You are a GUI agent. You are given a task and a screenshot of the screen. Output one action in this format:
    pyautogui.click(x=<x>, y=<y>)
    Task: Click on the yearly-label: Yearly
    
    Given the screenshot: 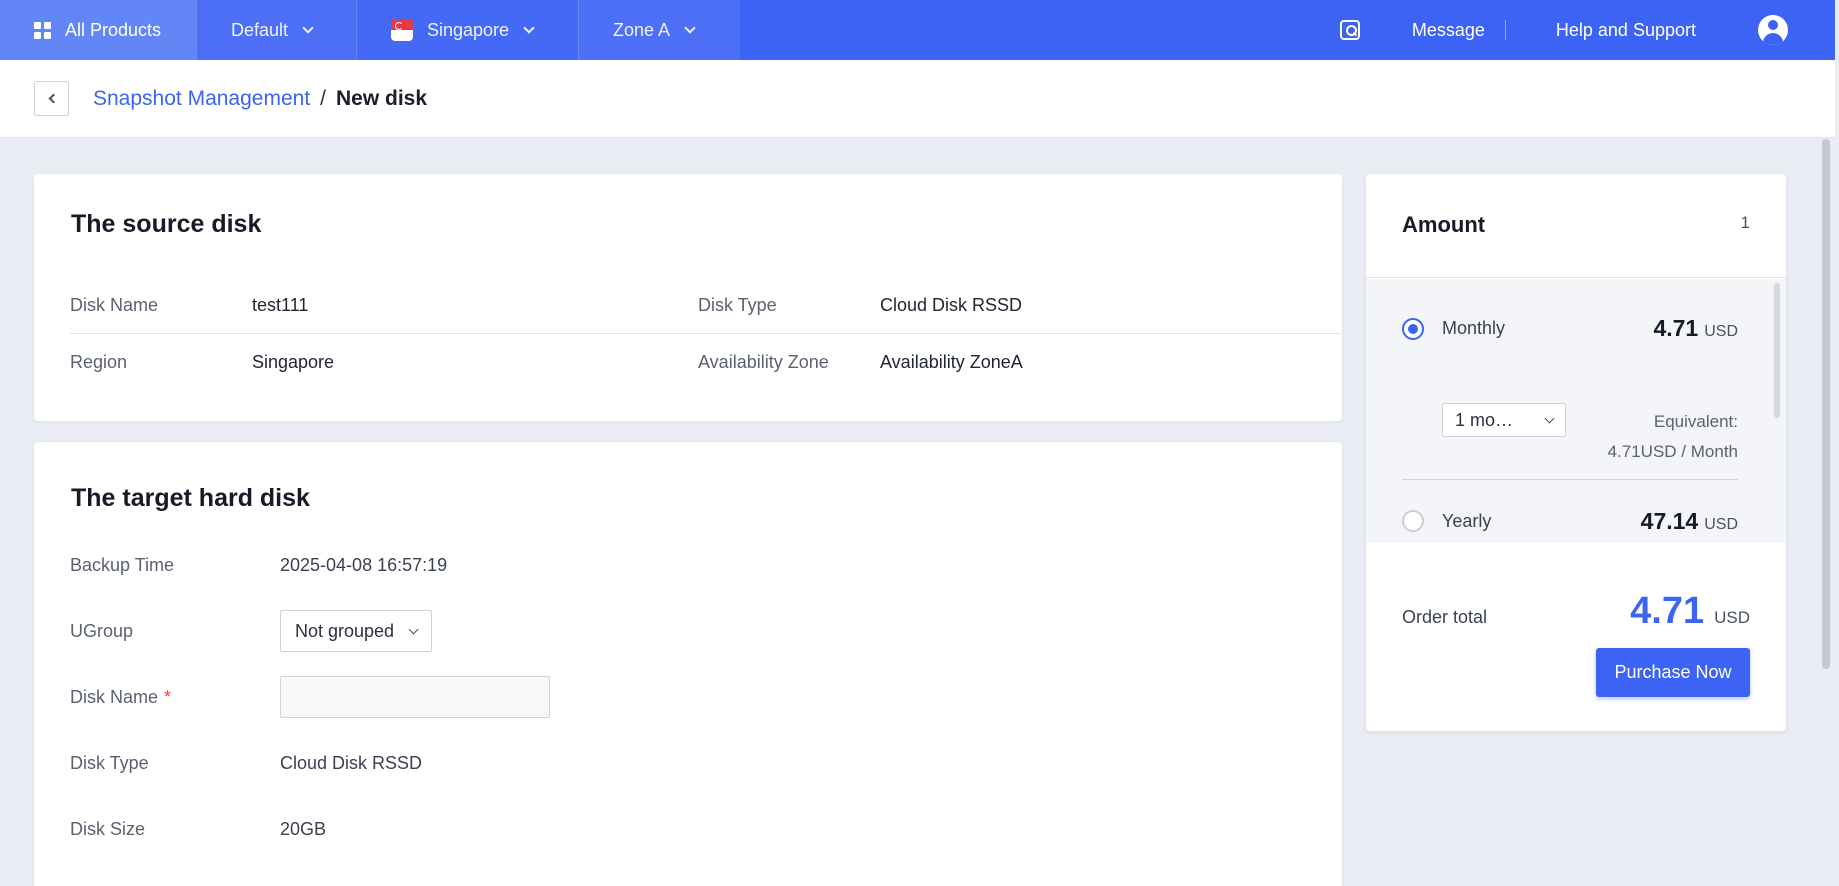 What is the action you would take?
    pyautogui.click(x=1467, y=521)
    